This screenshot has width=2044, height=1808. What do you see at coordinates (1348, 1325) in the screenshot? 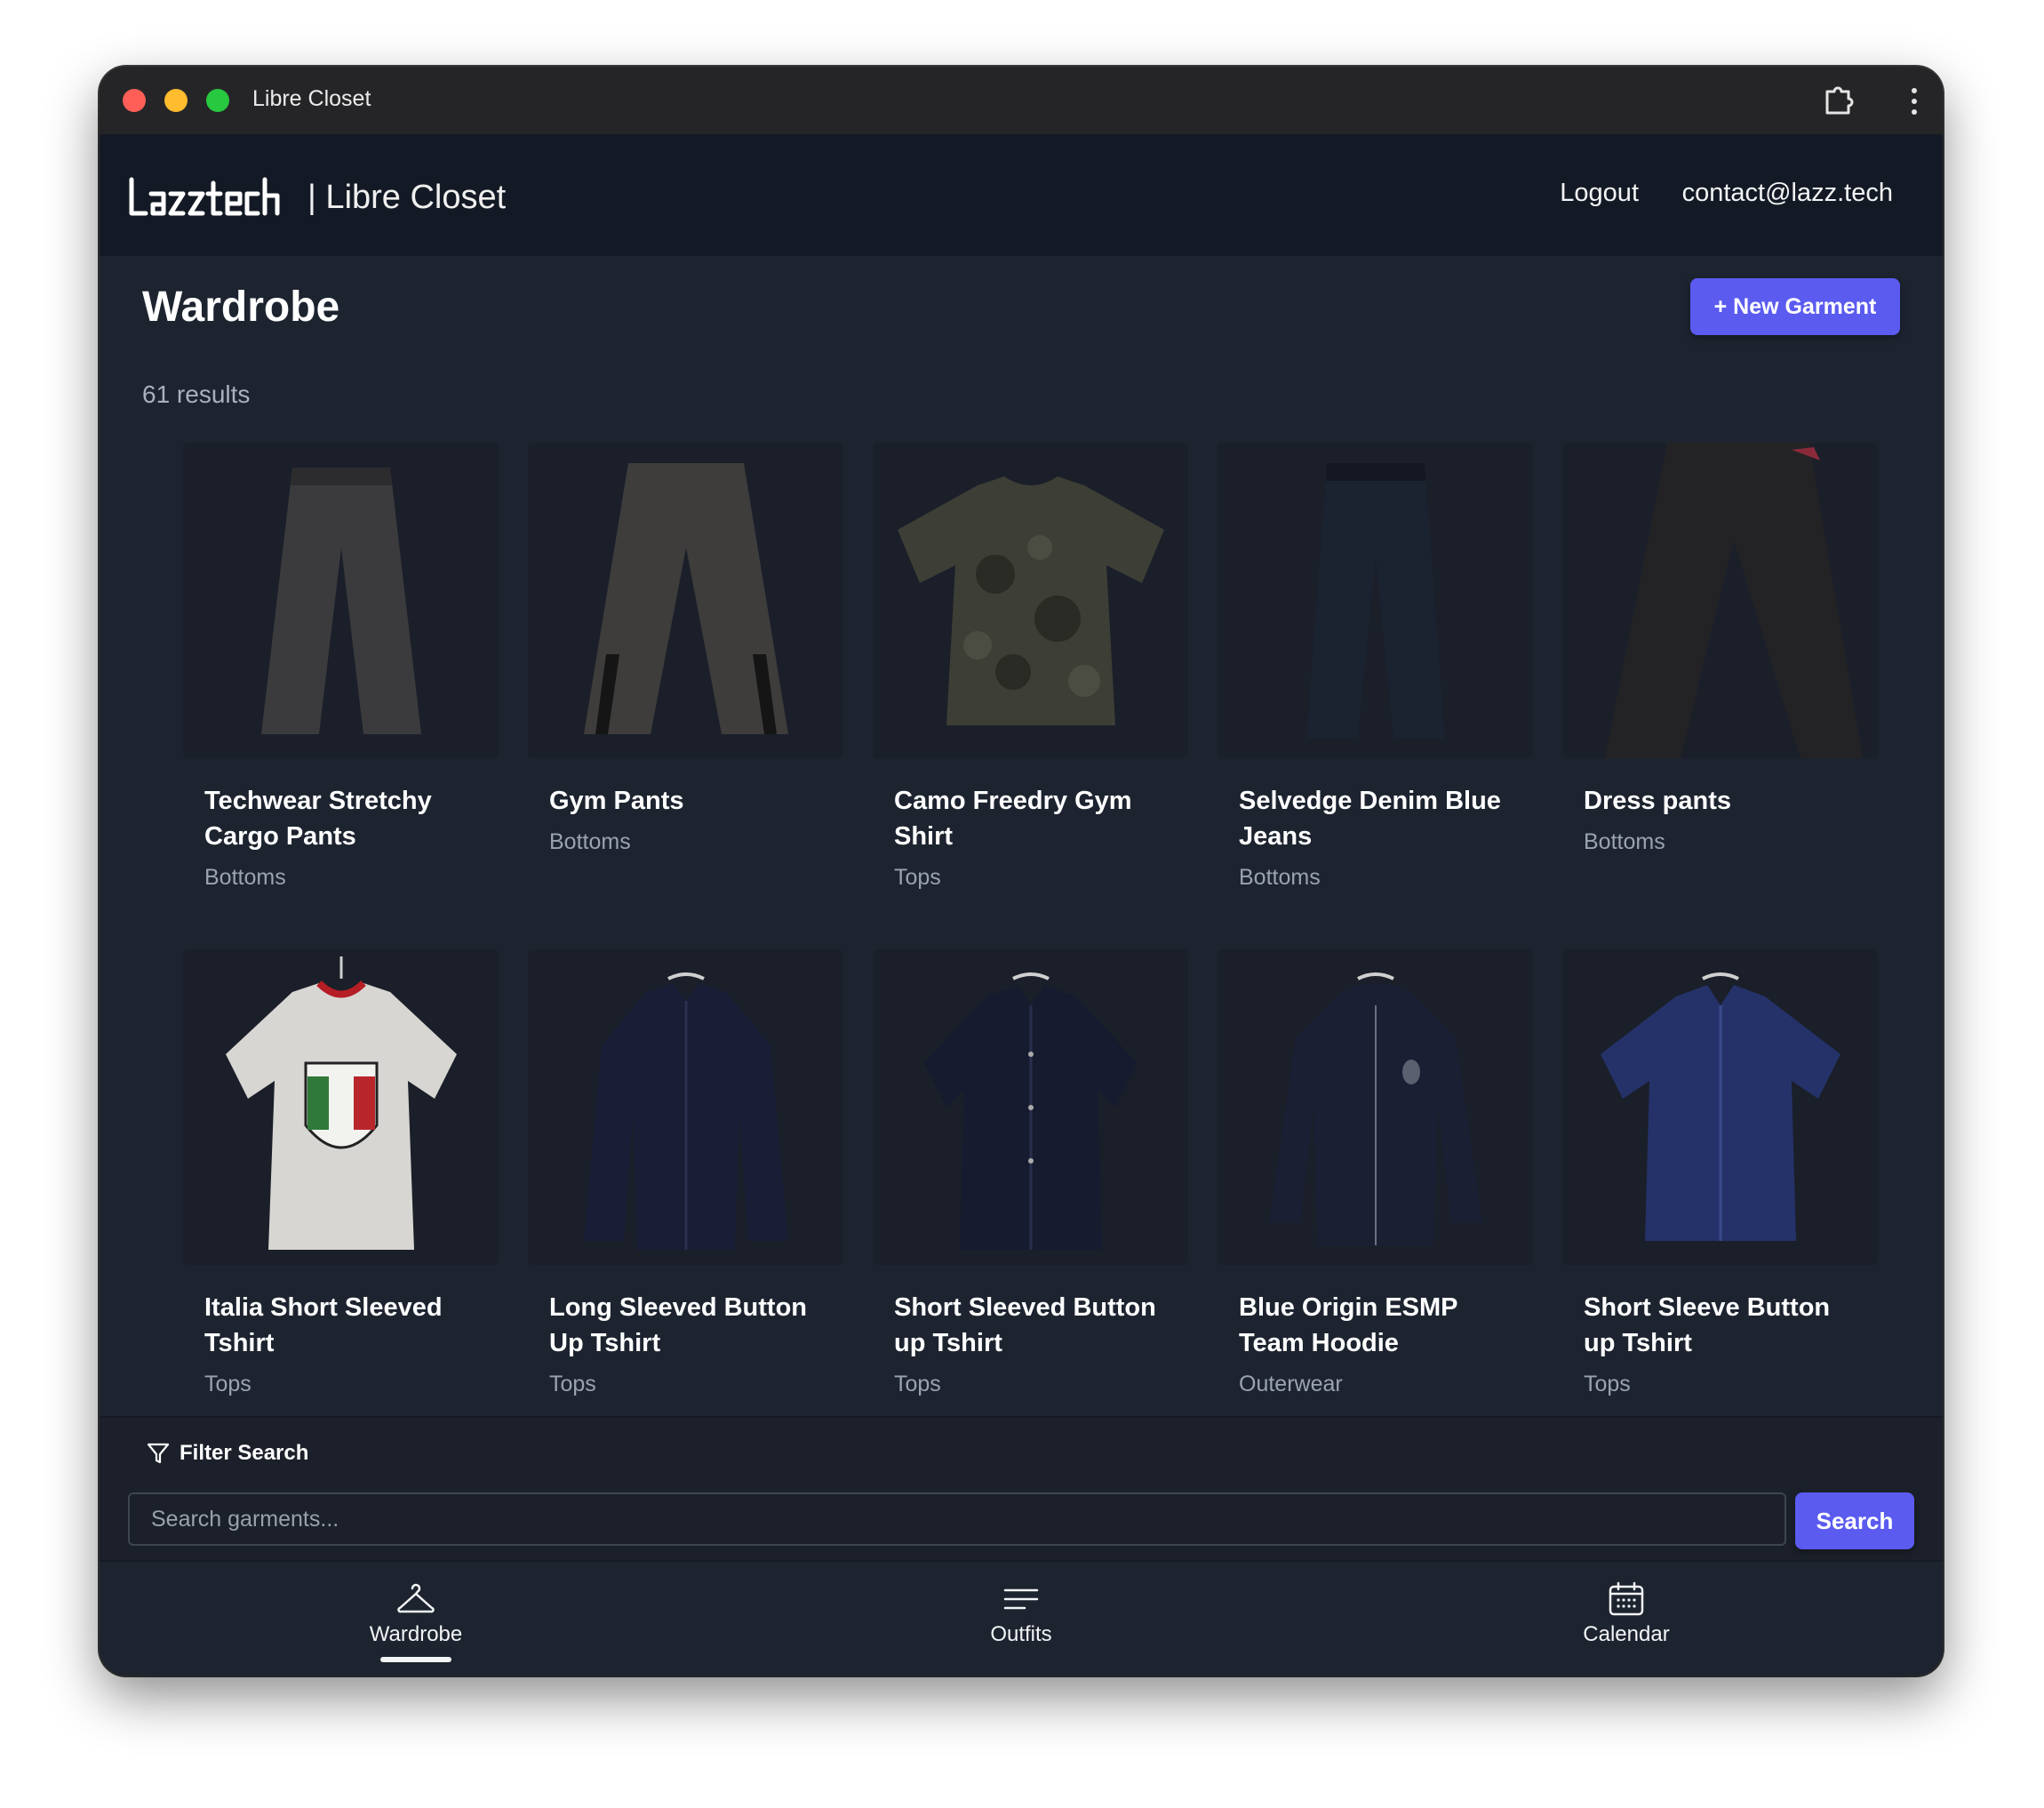
I see `garment-name: Blue Origin ESMP Team Hoodie` at bounding box center [1348, 1325].